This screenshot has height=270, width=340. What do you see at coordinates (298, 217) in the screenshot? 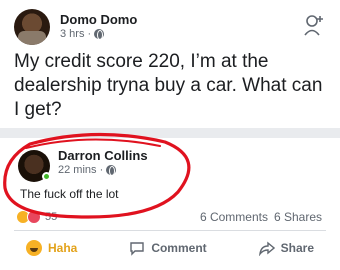
I see `shares-count-link: 6 Shares` at bounding box center [298, 217].